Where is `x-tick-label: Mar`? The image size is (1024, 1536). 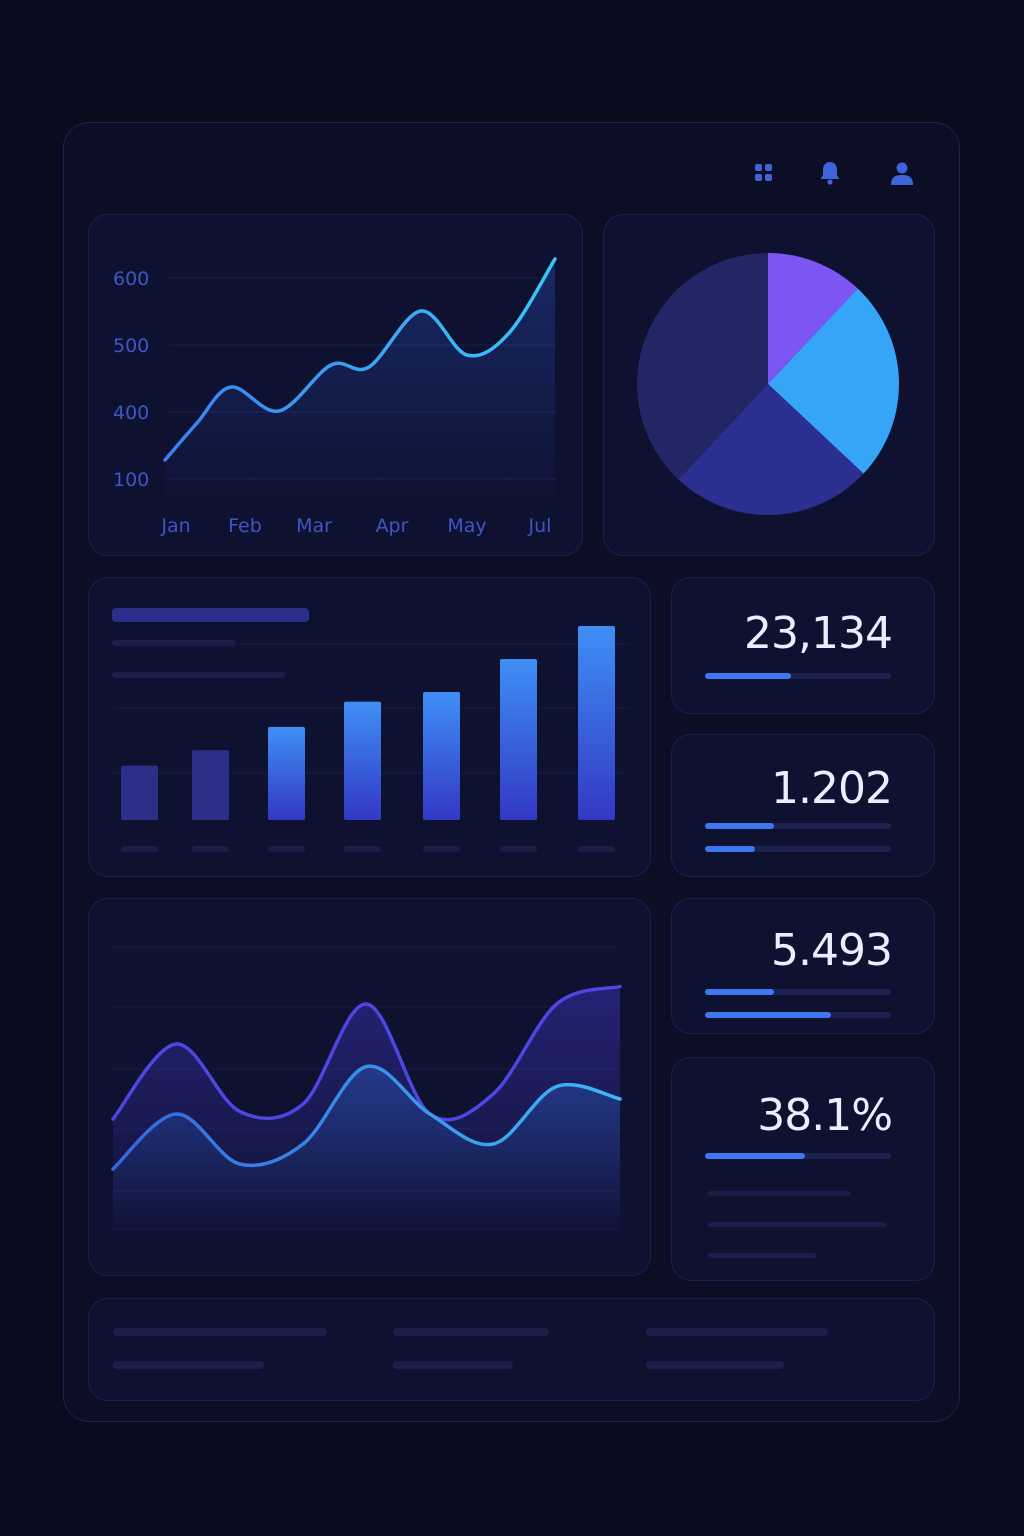 x-tick-label: Mar is located at coordinates (314, 526).